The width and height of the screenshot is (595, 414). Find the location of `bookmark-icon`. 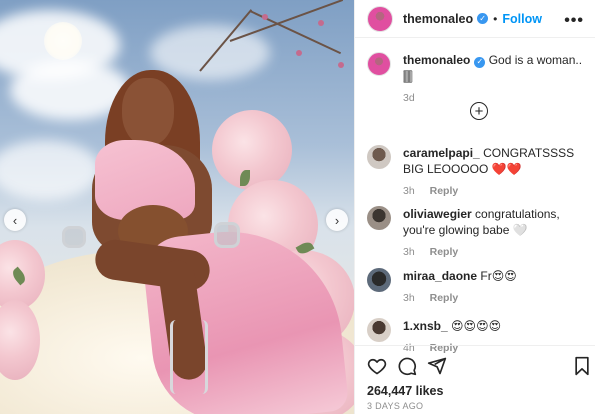

bookmark-icon is located at coordinates (582, 366).